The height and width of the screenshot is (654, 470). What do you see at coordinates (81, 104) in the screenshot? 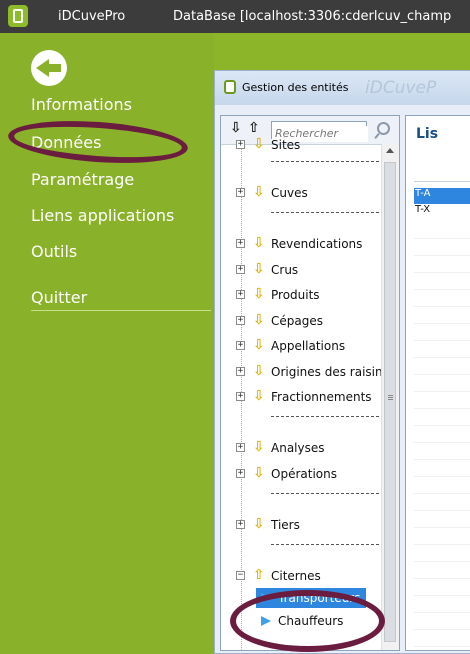
I see `menu-item-informations: Informations` at bounding box center [81, 104].